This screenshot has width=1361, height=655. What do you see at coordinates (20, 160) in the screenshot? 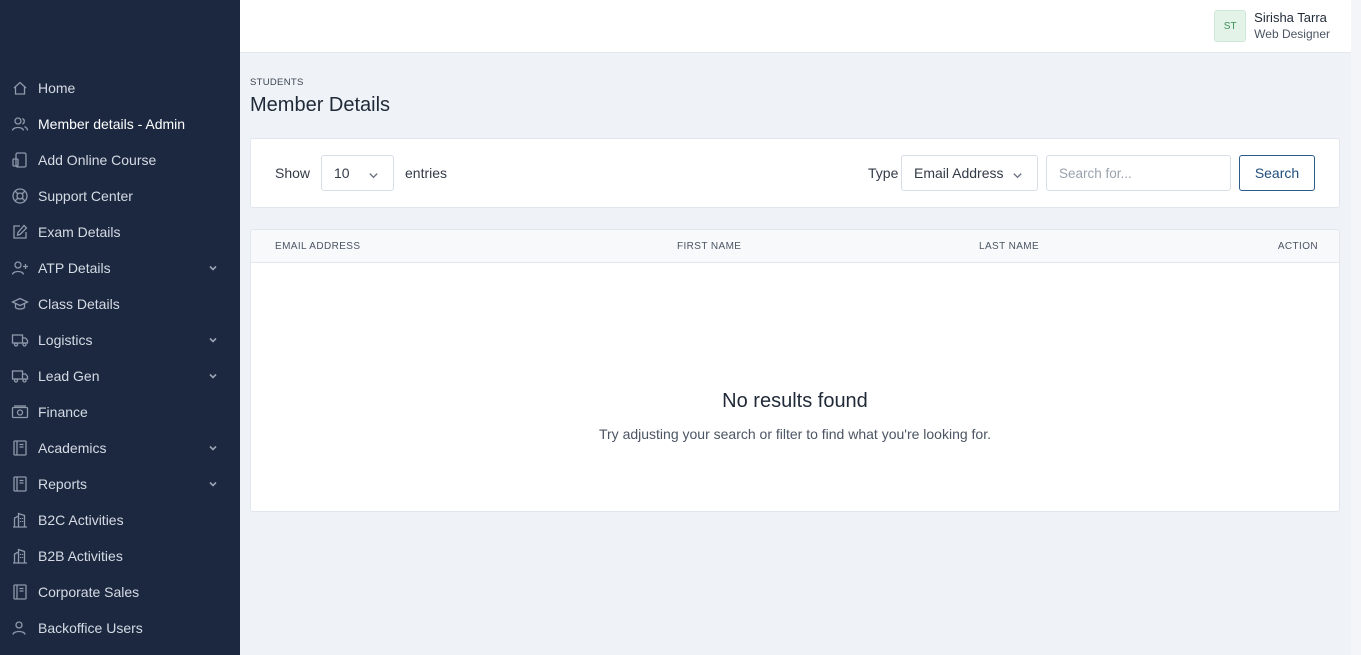
I see `device-icon` at bounding box center [20, 160].